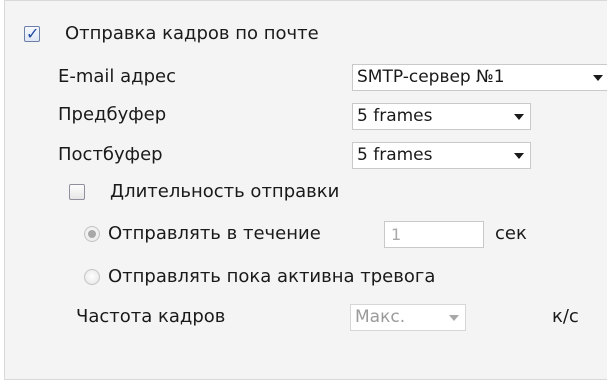  What do you see at coordinates (441, 155) in the screenshot?
I see `postbuffer-select: 5 frames` at bounding box center [441, 155].